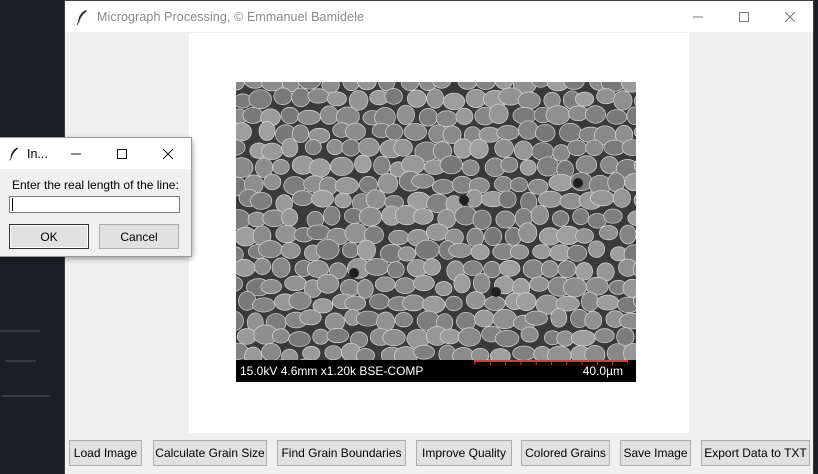 The image size is (818, 474). I want to click on scale-bar-label: 40.0µm, so click(602, 371).